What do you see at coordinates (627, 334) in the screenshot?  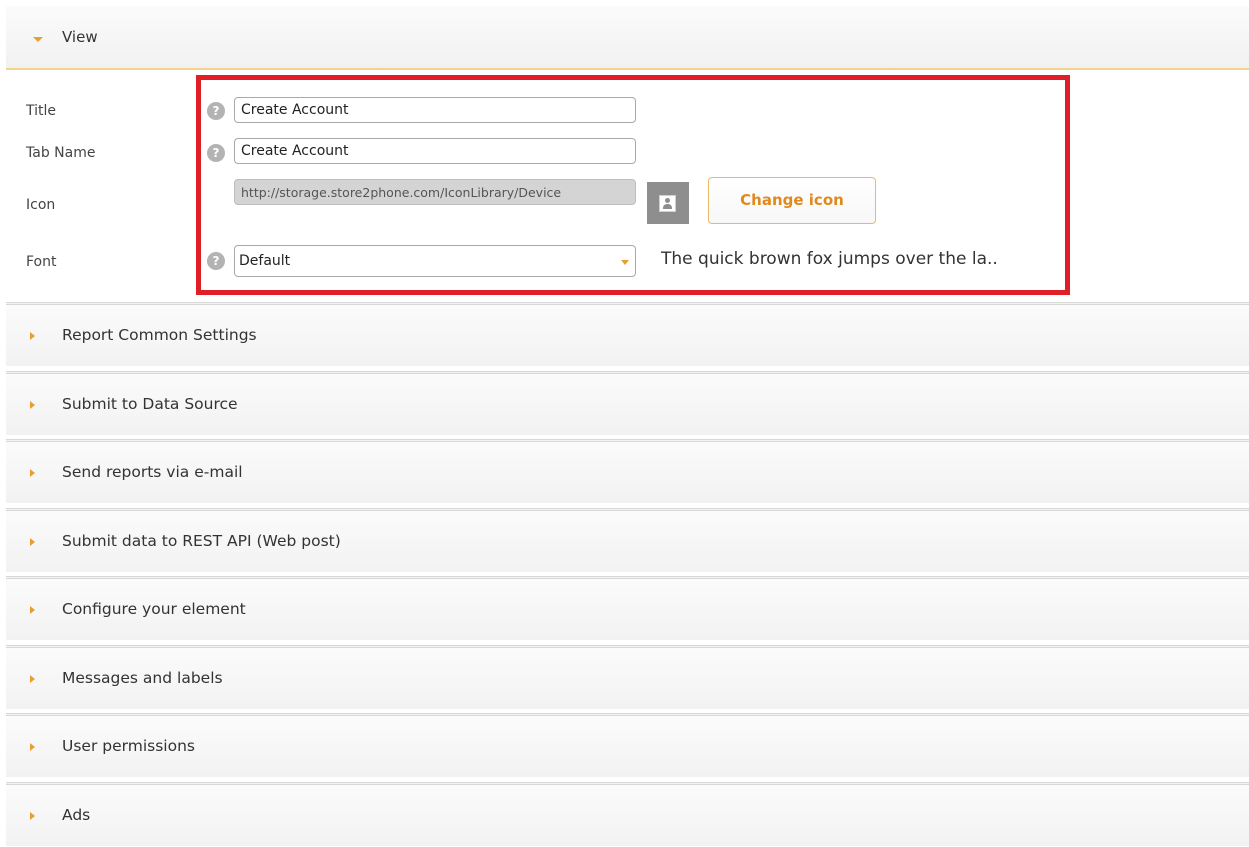 I see `section-report-common-settings: Report Common Settings` at bounding box center [627, 334].